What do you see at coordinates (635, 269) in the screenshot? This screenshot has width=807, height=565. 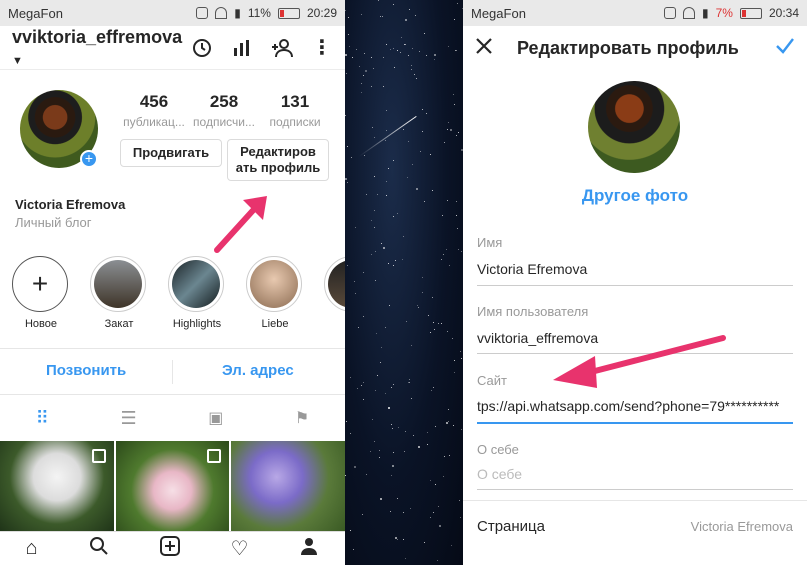 I see `name-field: Victoria Efremova` at bounding box center [635, 269].